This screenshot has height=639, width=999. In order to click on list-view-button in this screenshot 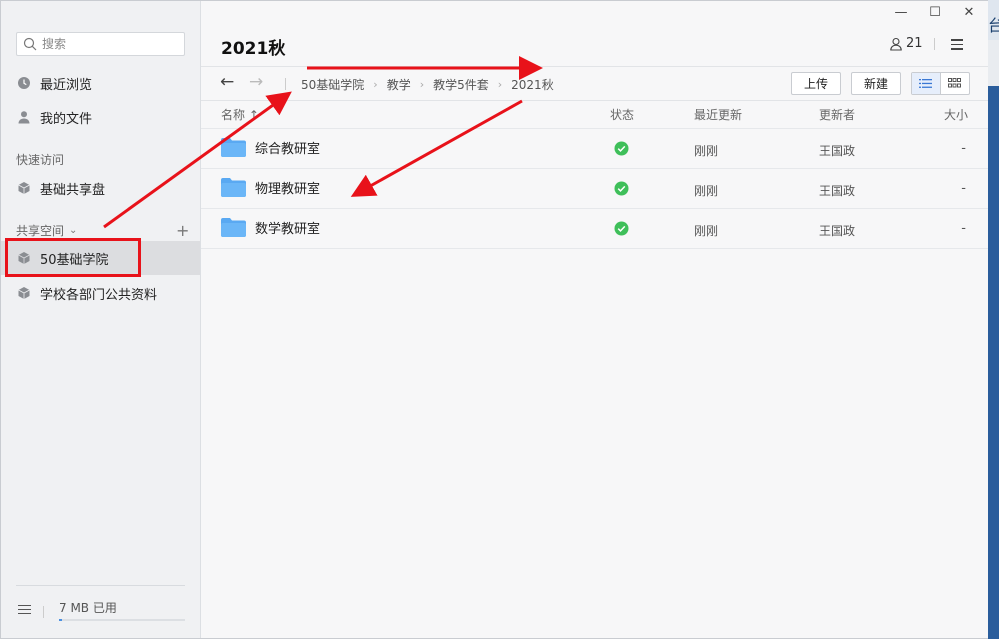, I will do `click(926, 83)`.